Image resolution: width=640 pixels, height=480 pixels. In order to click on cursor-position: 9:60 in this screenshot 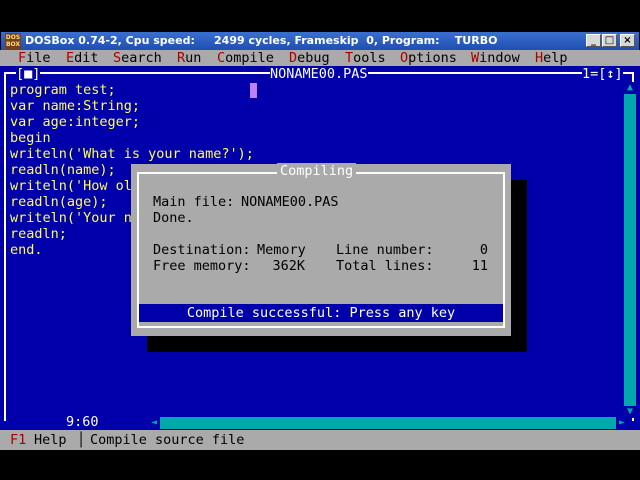, I will do `click(82, 422)`.